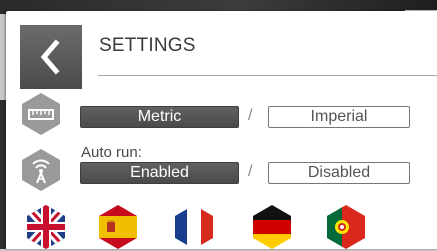 The image size is (437, 251). What do you see at coordinates (41, 114) in the screenshot?
I see `ruler-icon` at bounding box center [41, 114].